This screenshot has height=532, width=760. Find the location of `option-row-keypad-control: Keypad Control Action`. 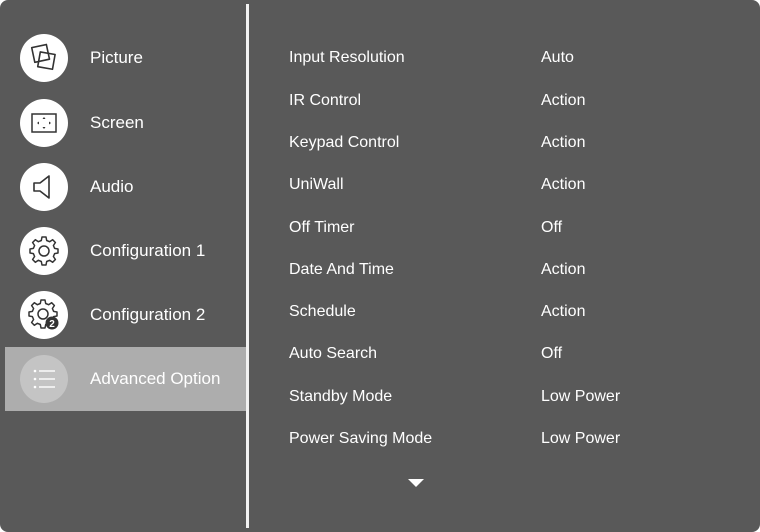

option-row-keypad-control: Keypad Control Action is located at coordinates (502, 143).